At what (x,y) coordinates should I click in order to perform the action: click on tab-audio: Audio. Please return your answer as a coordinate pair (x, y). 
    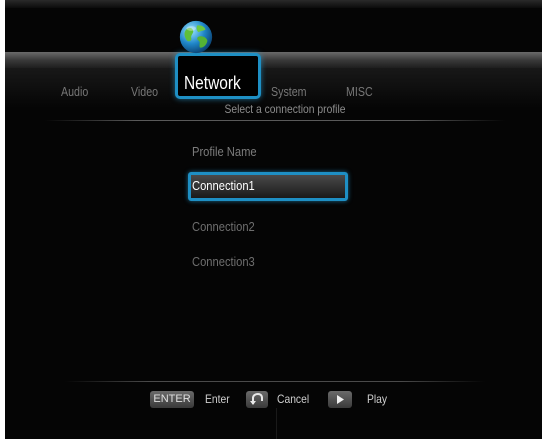
    Looking at the image, I should click on (74, 91).